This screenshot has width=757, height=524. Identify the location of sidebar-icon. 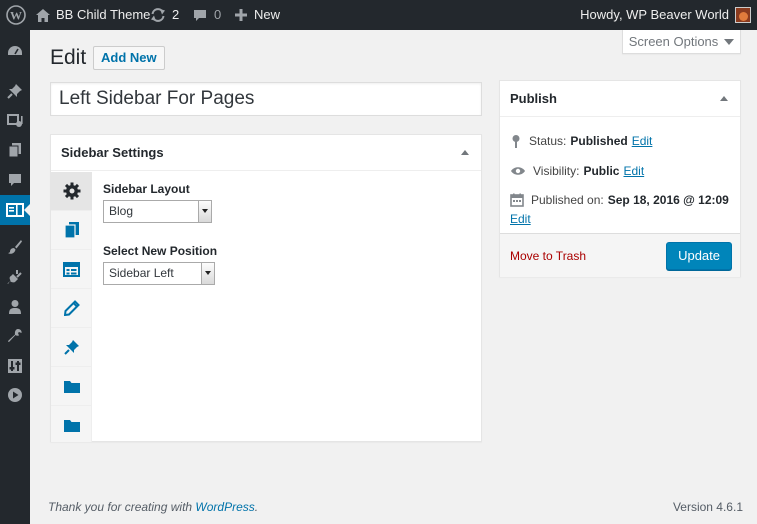
(15, 210).